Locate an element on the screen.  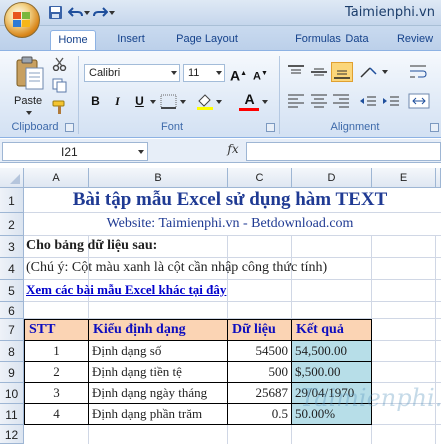
align-top-icon is located at coordinates (296, 72).